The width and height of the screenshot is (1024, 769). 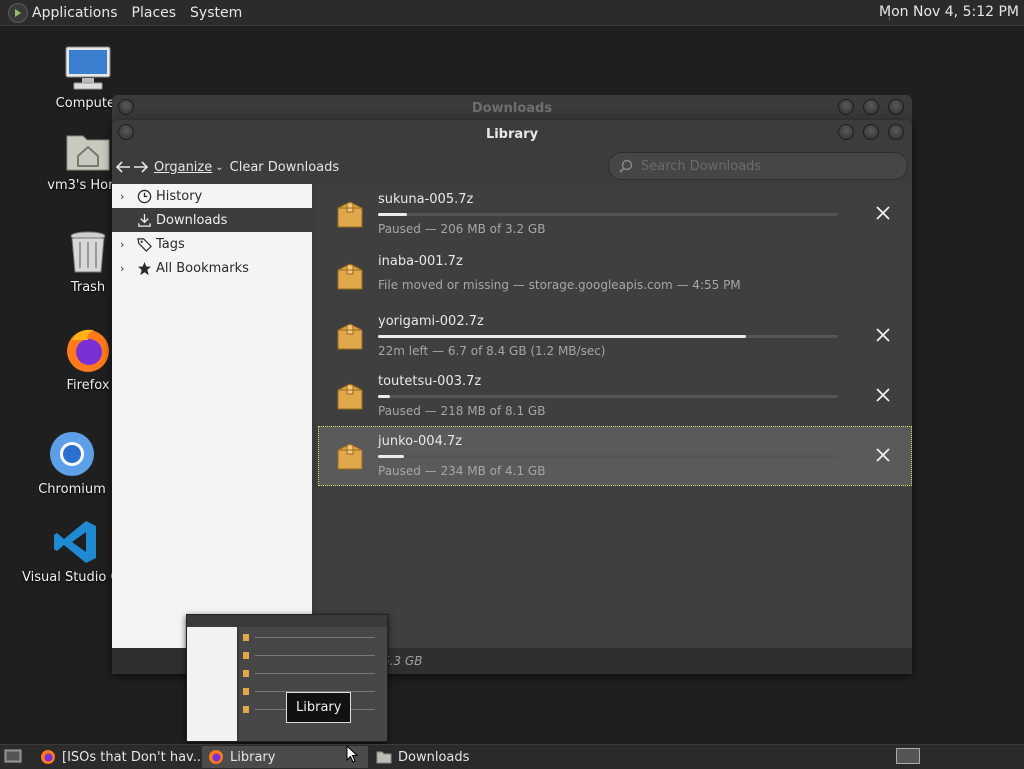 I want to click on star-icon, so click(x=144, y=268).